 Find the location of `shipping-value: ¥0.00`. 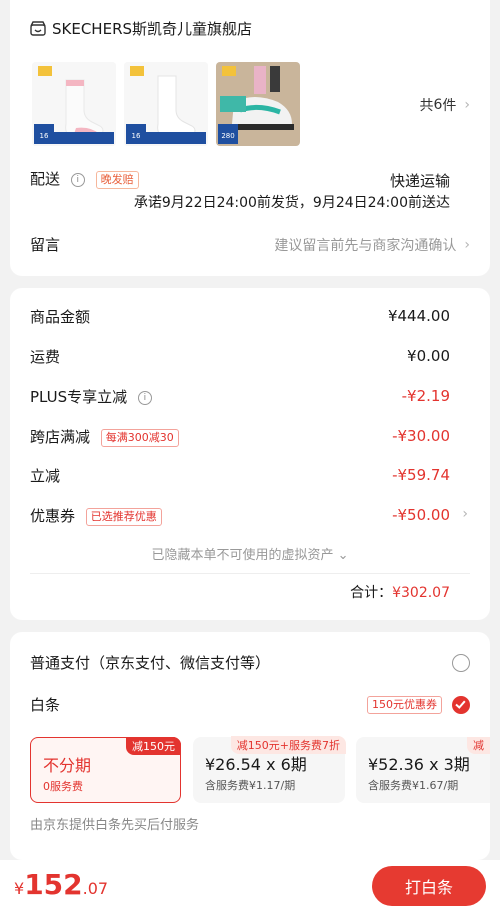

shipping-value: ¥0.00 is located at coordinates (428, 356).